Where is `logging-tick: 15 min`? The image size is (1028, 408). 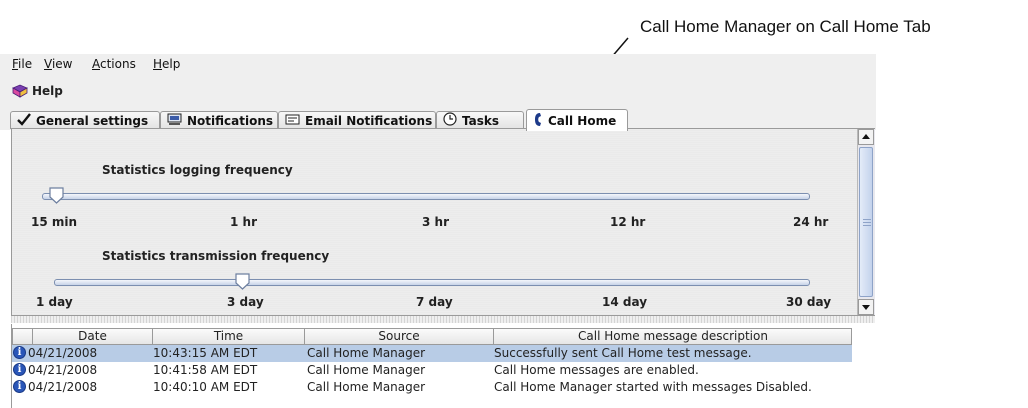 logging-tick: 15 min is located at coordinates (54, 222).